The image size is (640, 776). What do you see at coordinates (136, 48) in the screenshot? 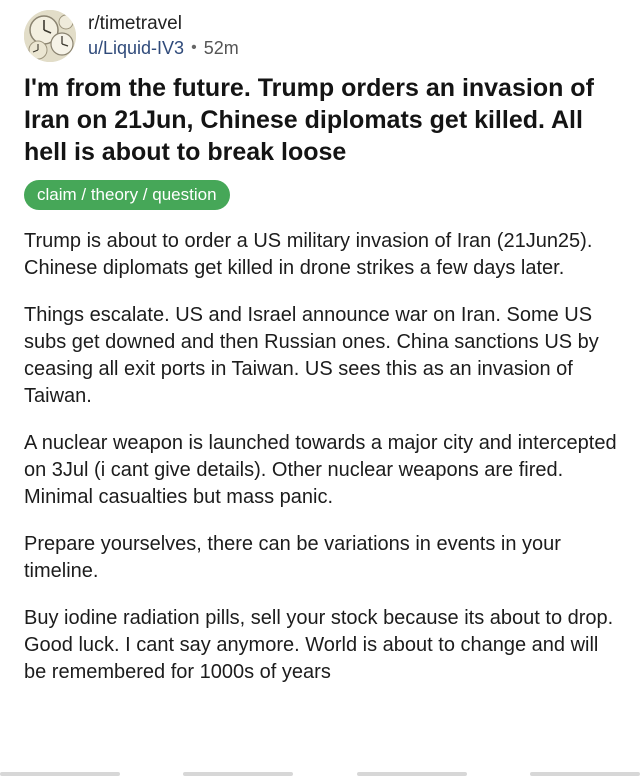
I see `author-link: u/Liquid-IV3` at bounding box center [136, 48].